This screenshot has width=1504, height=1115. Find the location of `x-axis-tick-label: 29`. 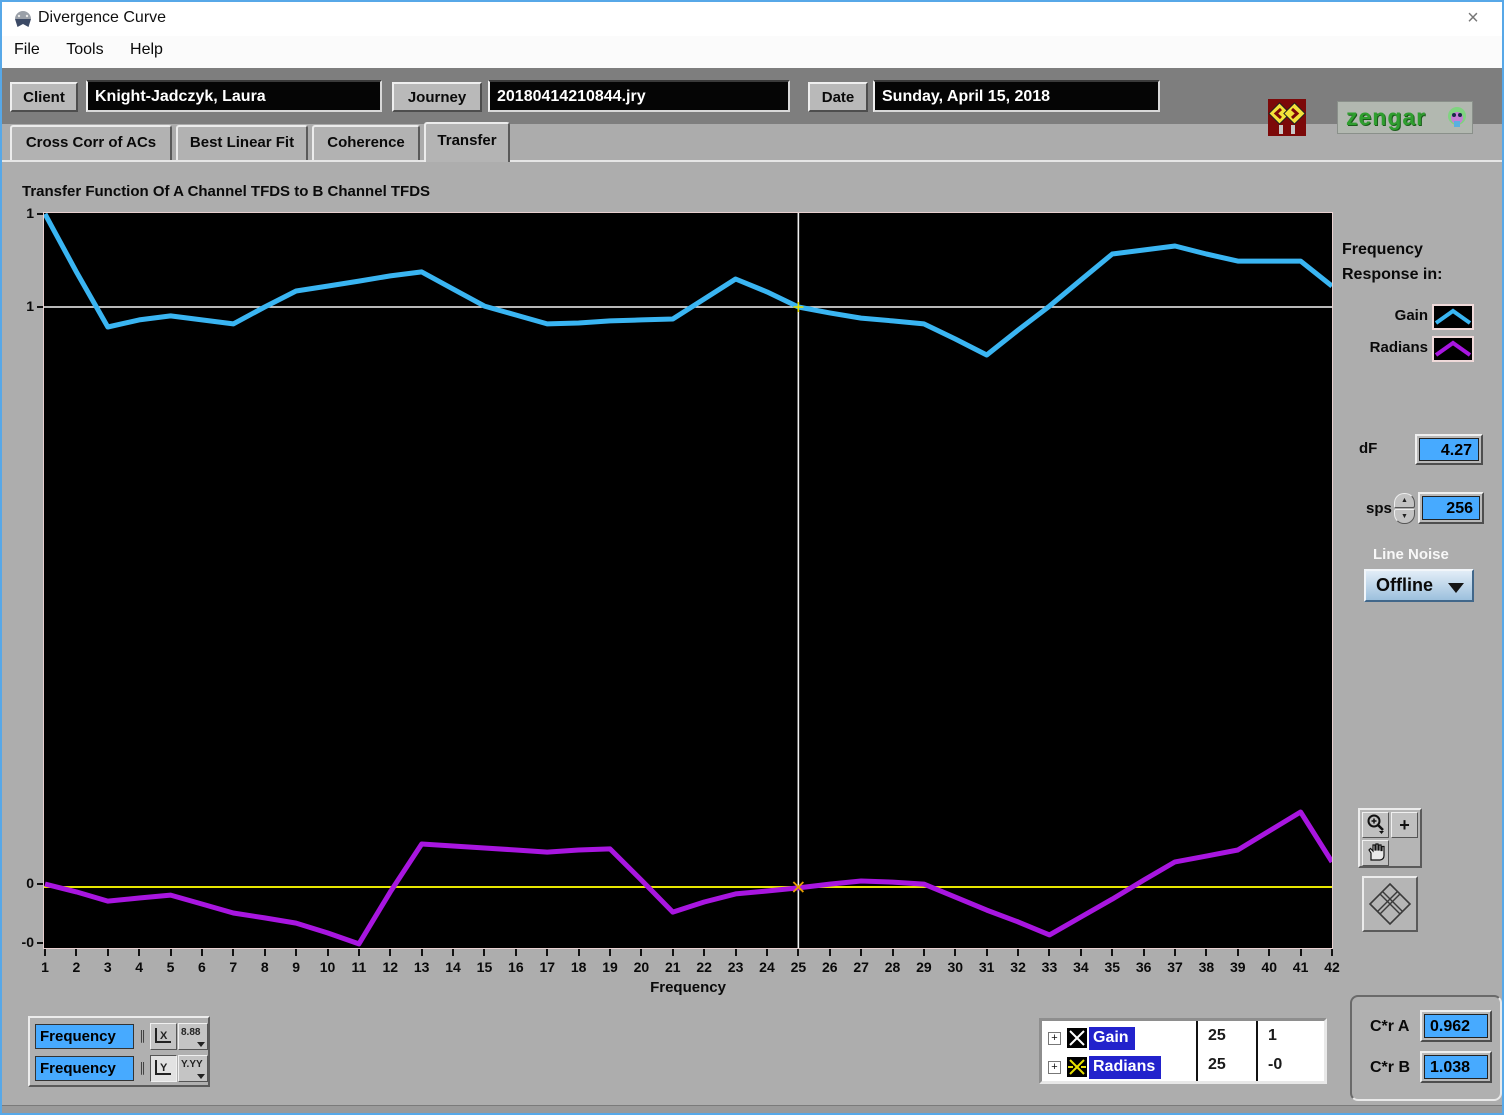

x-axis-tick-label: 29 is located at coordinates (924, 967).